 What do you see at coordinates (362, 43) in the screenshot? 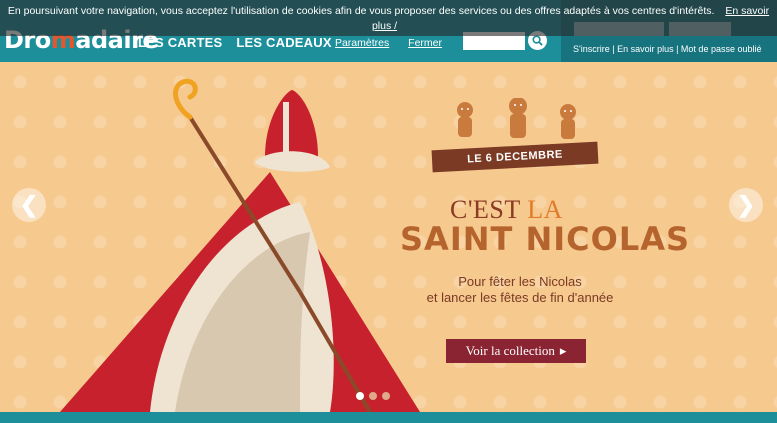
I see `cookie-settings-link: Paramètres` at bounding box center [362, 43].